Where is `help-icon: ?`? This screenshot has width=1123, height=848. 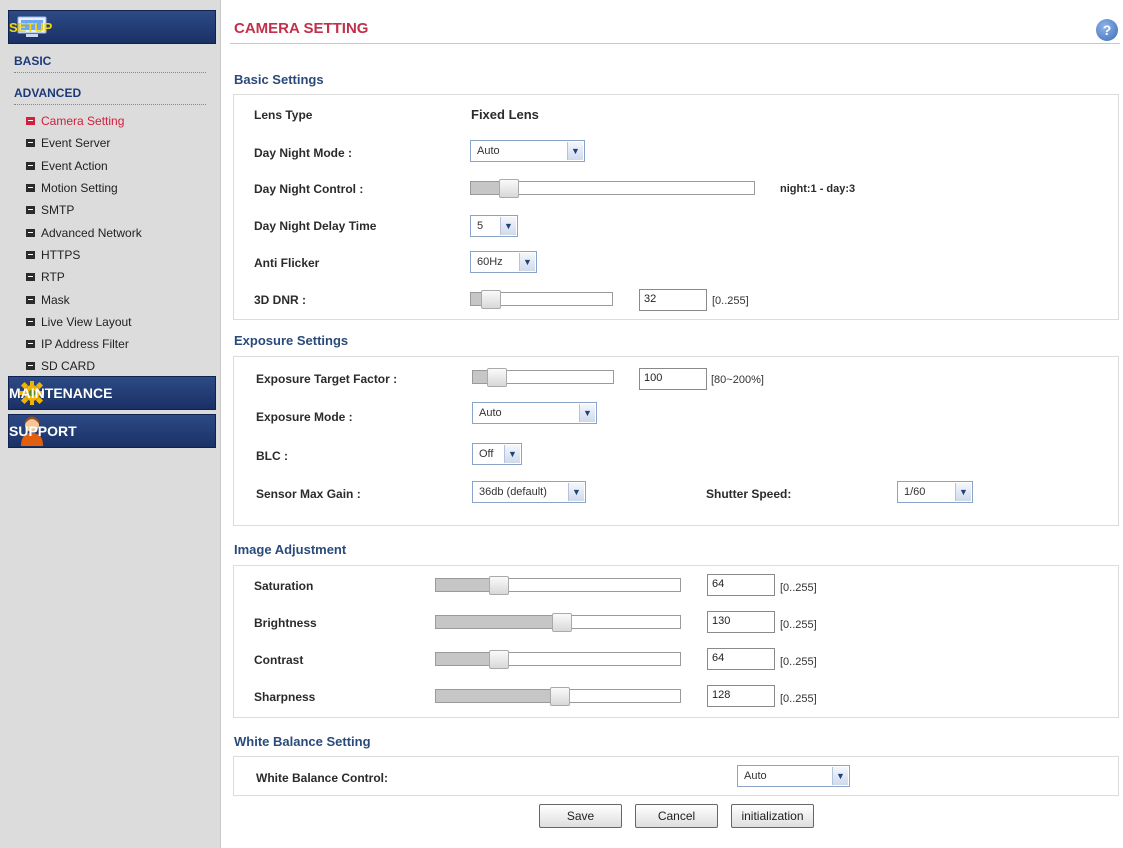 help-icon: ? is located at coordinates (1107, 30).